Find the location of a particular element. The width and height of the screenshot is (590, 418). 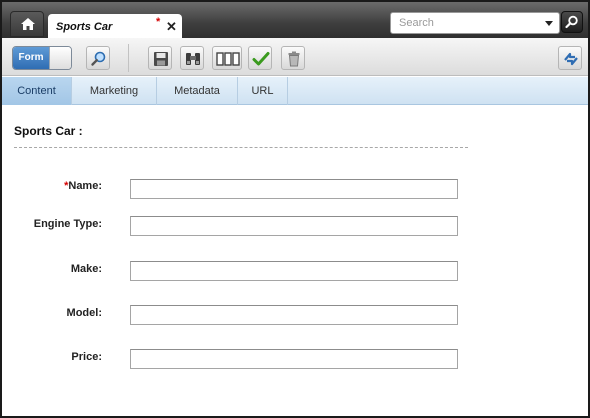

form-mode-label: Form is located at coordinates (31, 58).